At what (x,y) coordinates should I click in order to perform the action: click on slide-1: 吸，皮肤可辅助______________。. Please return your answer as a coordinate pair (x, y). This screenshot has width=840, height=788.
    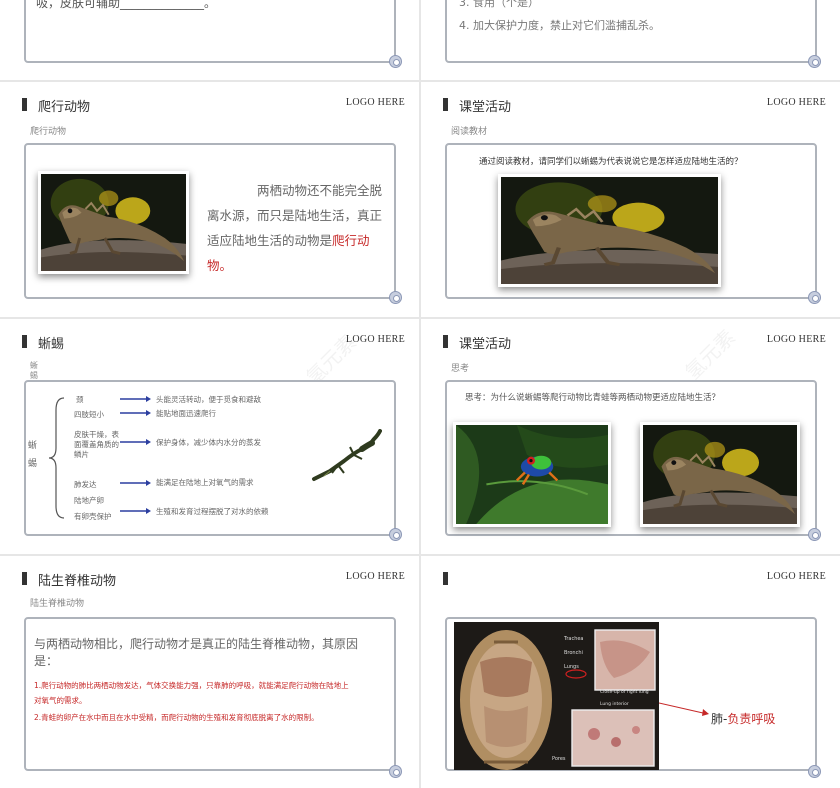
    Looking at the image, I should click on (209, 40).